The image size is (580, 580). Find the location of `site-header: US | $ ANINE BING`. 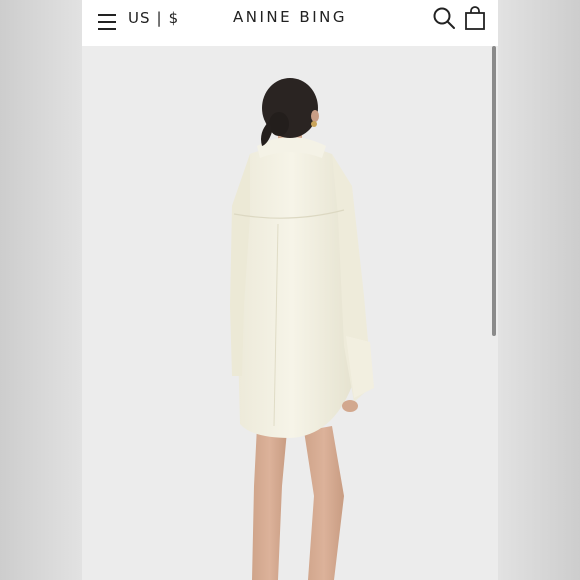

site-header: US | $ ANINE BING is located at coordinates (290, 23).